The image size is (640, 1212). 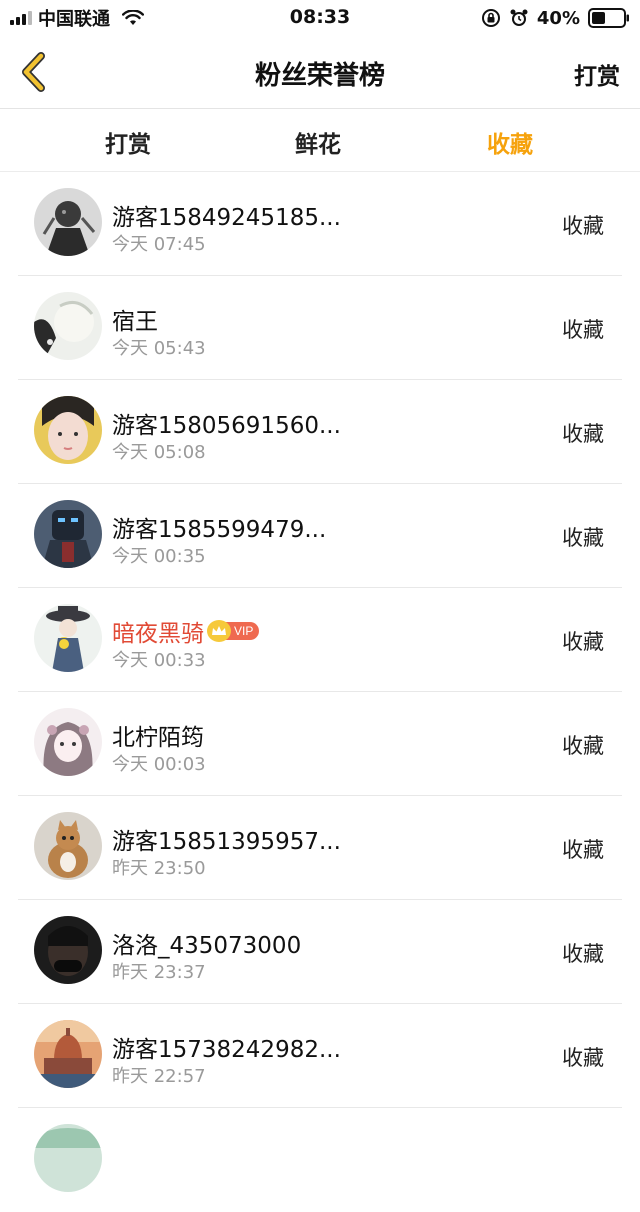 What do you see at coordinates (608, 18) in the screenshot?
I see `battery-icon` at bounding box center [608, 18].